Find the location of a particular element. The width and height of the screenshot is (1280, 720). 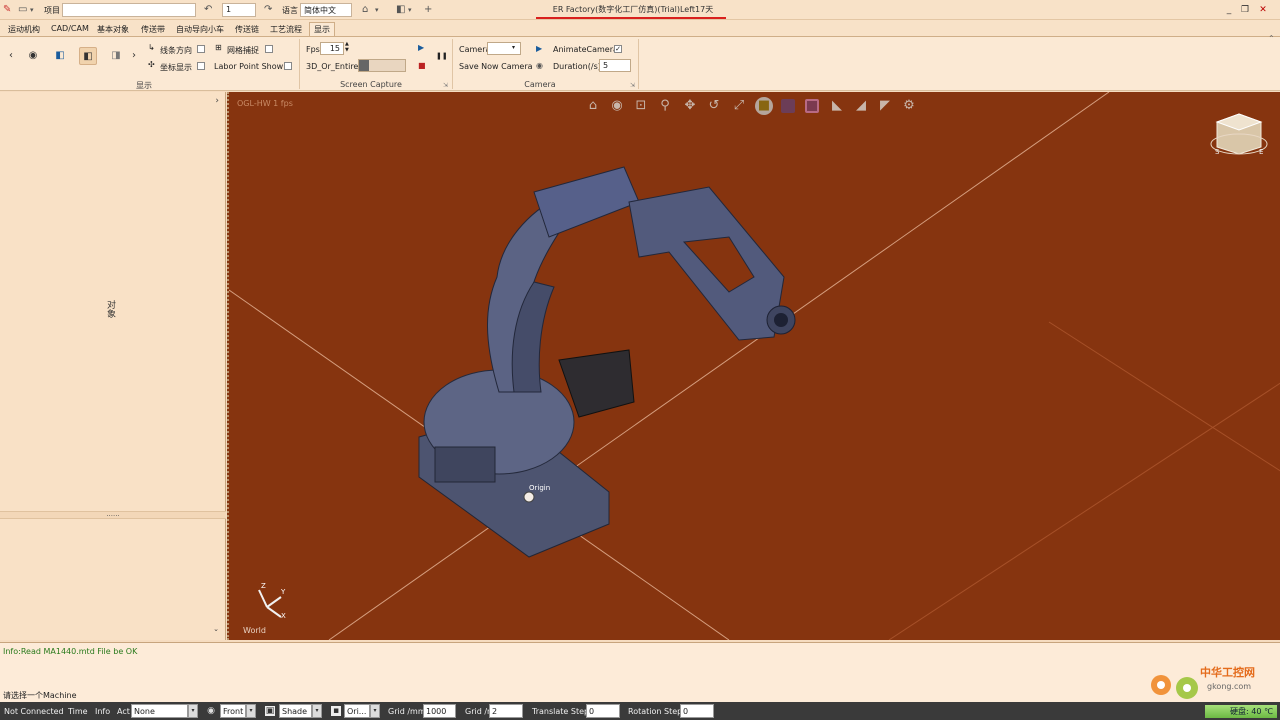

fps-spinner-icon: ▲ ▼ is located at coordinates (347, 47).